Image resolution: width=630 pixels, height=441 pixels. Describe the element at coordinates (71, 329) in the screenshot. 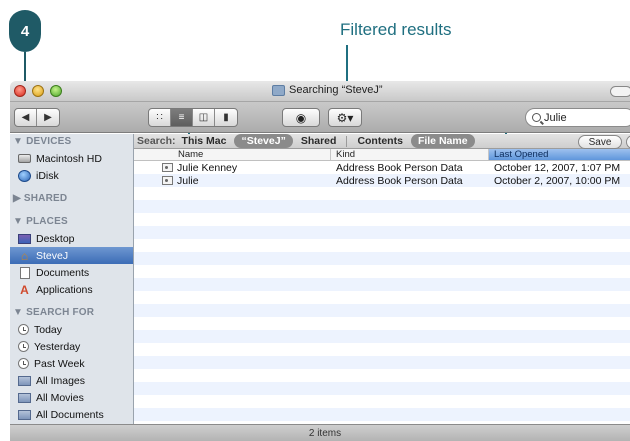

I see `sidebar-item-today: Today` at that location.